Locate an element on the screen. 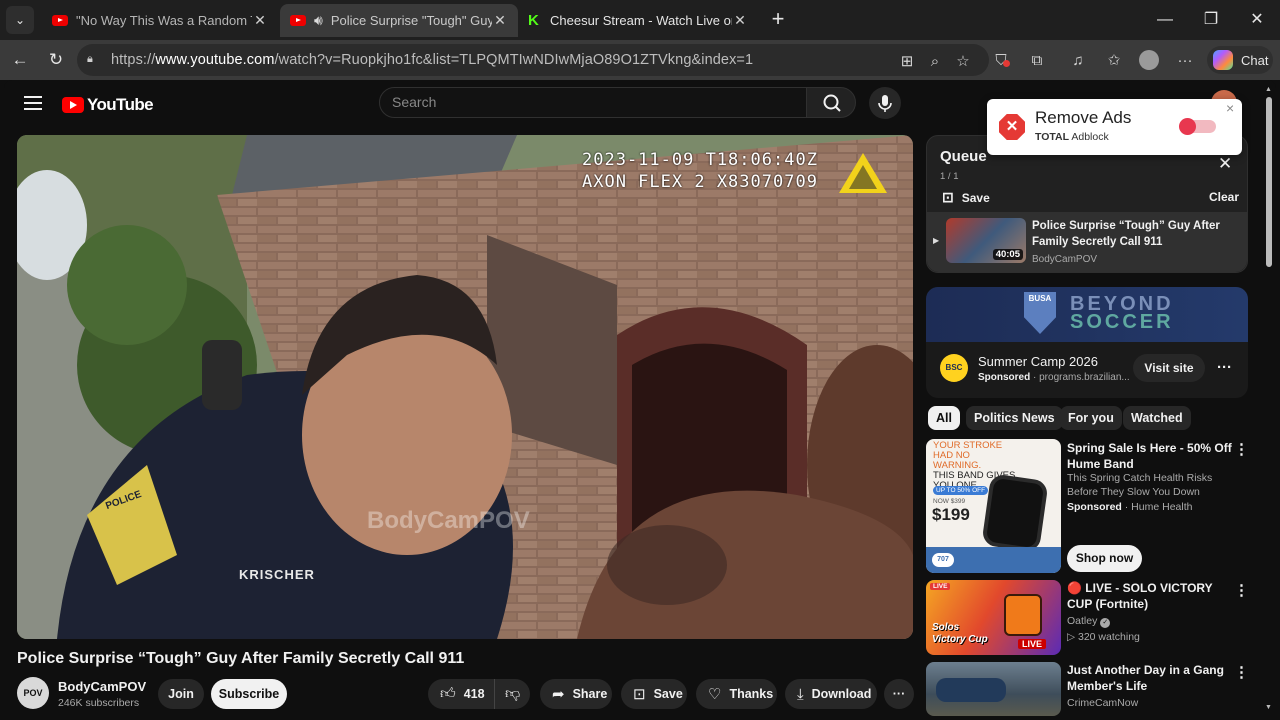 This screenshot has height=720, width=1280. rec-title: Just Another Day in a Gang Member's Life is located at coordinates (1152, 678).